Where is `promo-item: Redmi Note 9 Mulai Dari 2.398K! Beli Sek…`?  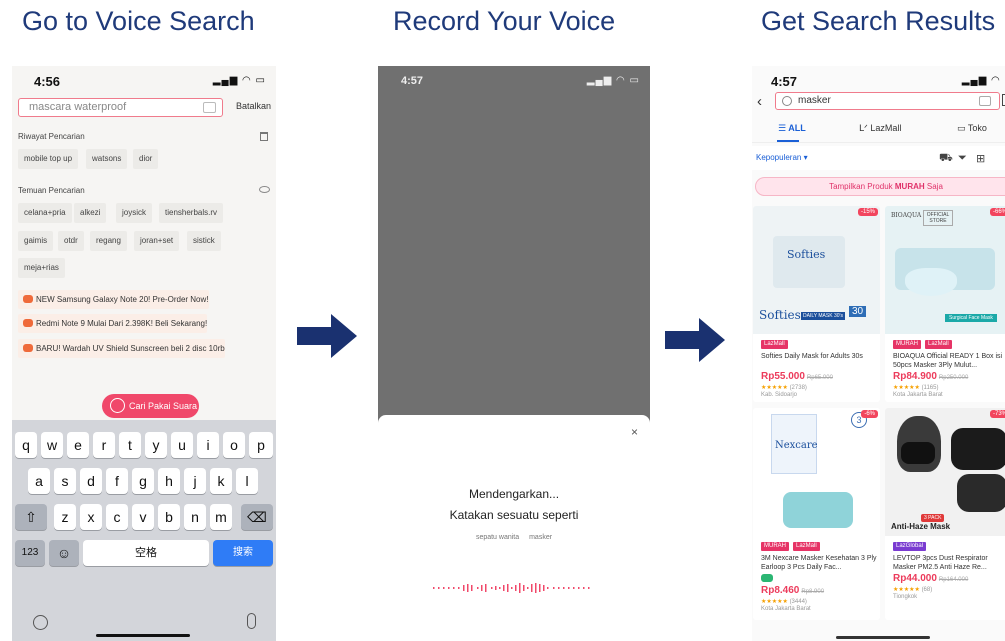
promo-item: Redmi Note 9 Mulai Dari 2.398K! Beli Sek… is located at coordinates (113, 323).